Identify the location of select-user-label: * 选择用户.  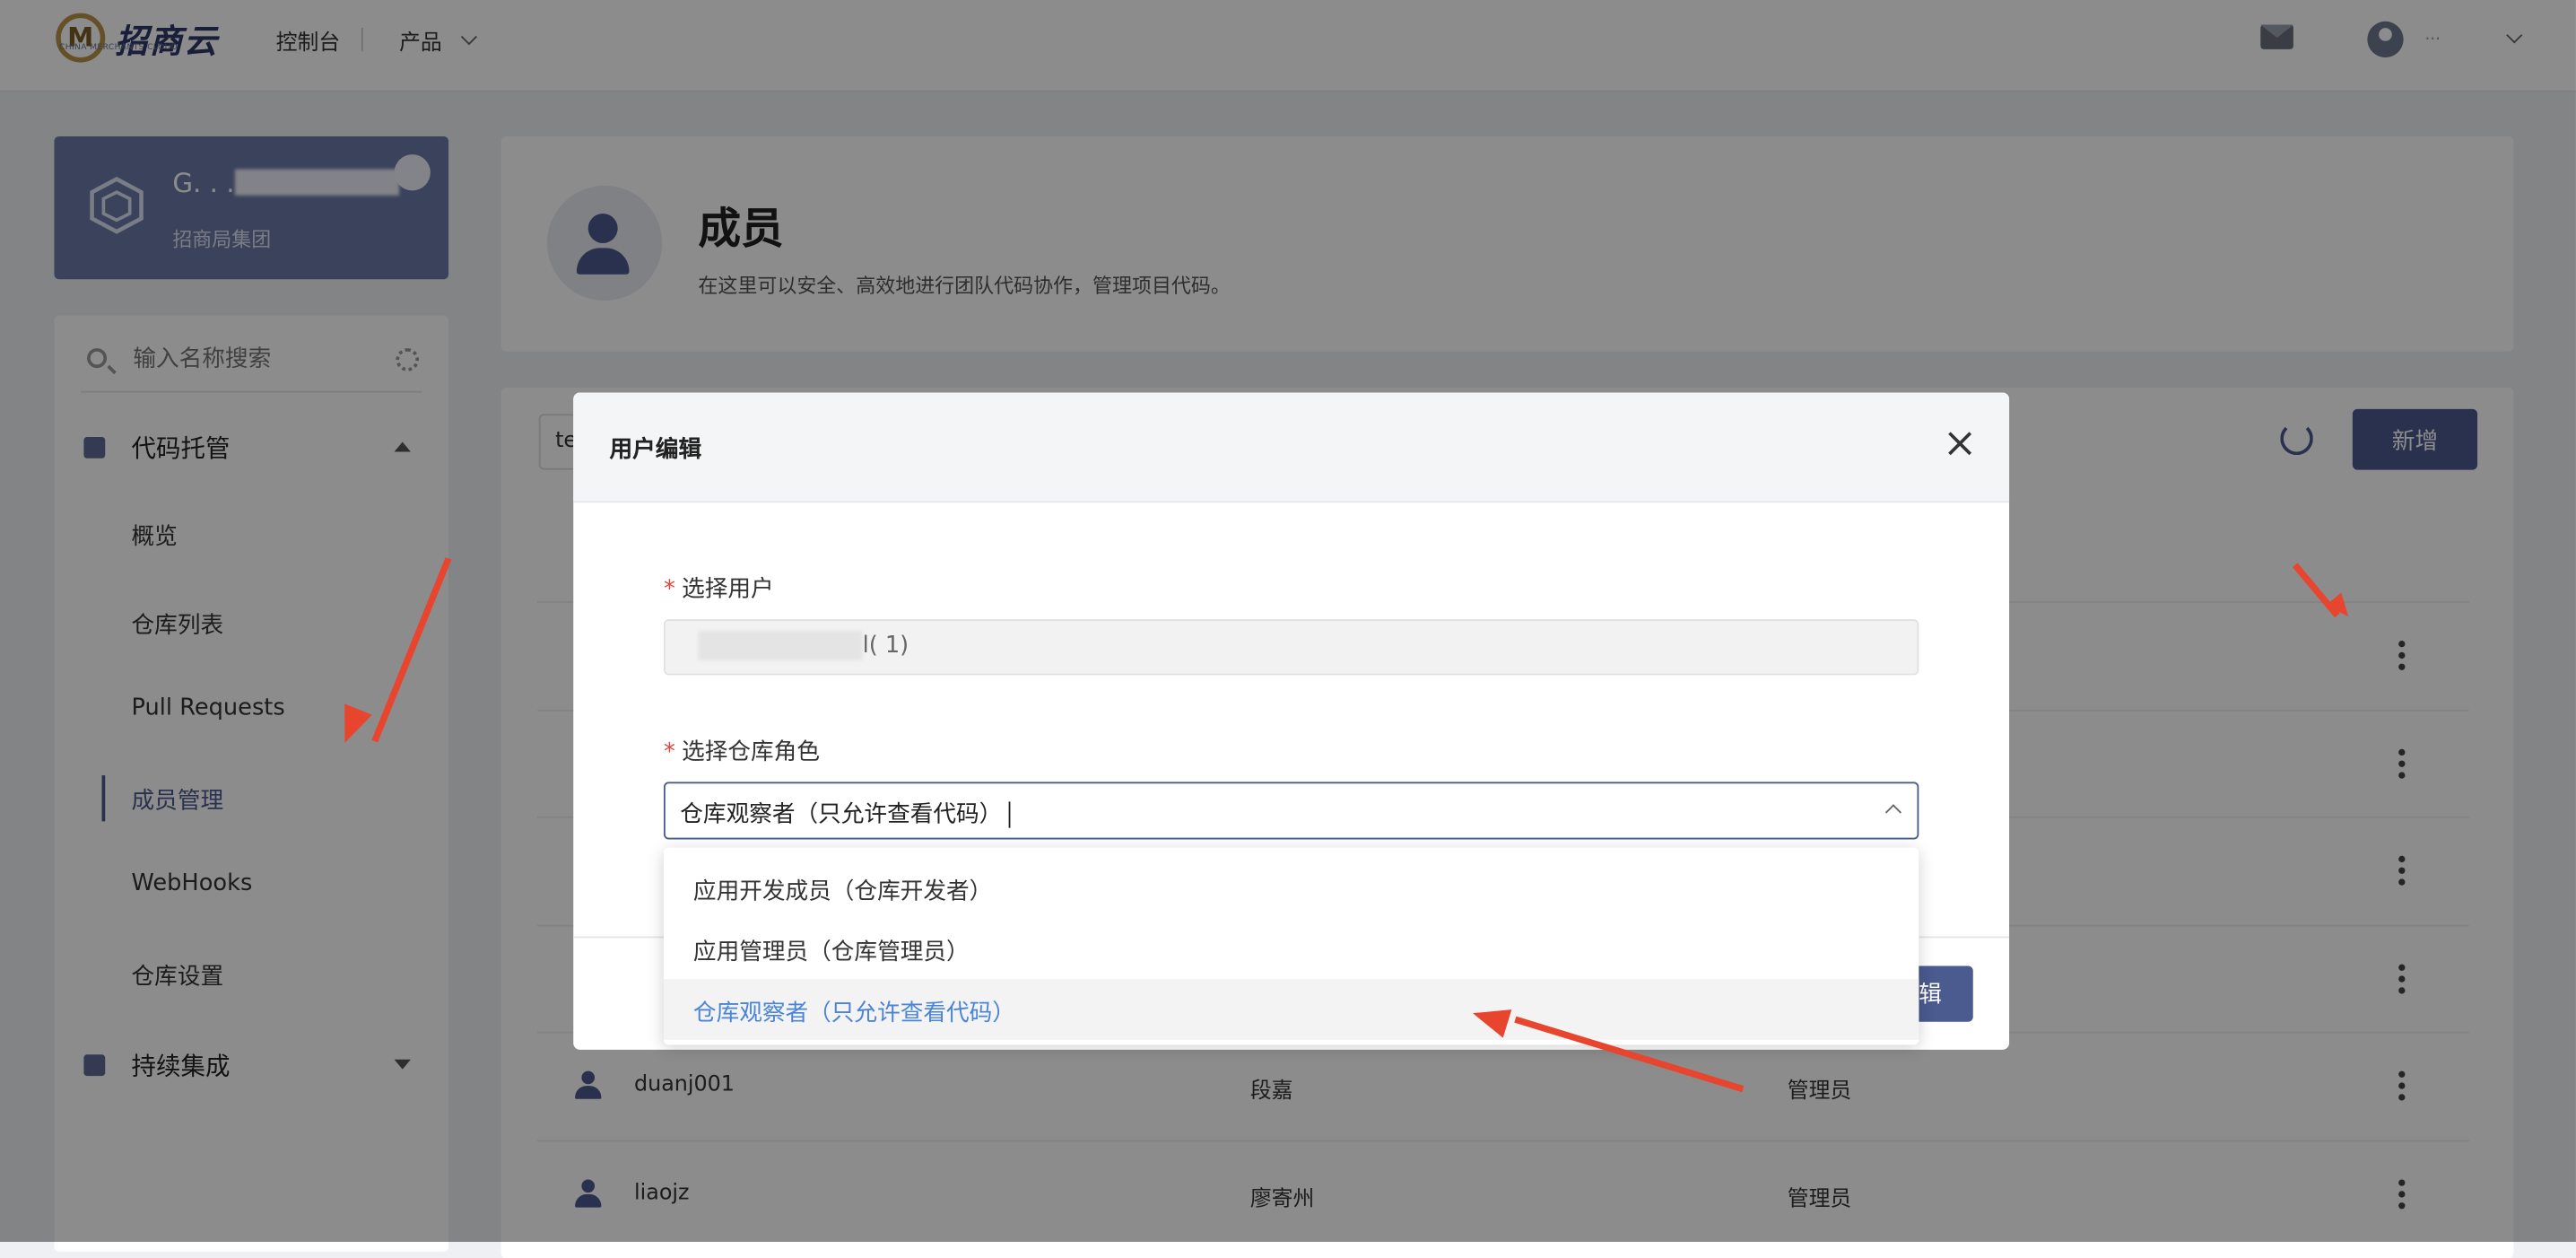
(719, 588).